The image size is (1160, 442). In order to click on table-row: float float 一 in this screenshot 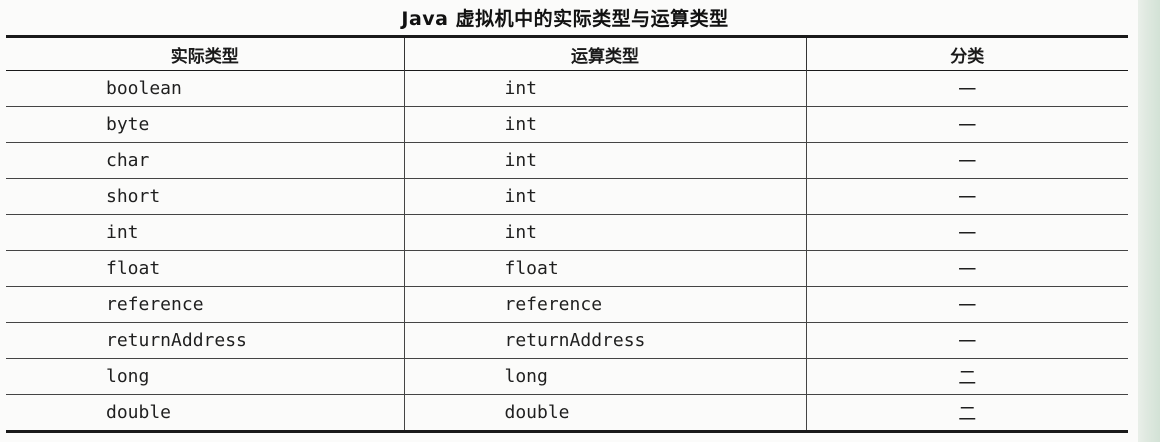, I will do `click(567, 268)`.